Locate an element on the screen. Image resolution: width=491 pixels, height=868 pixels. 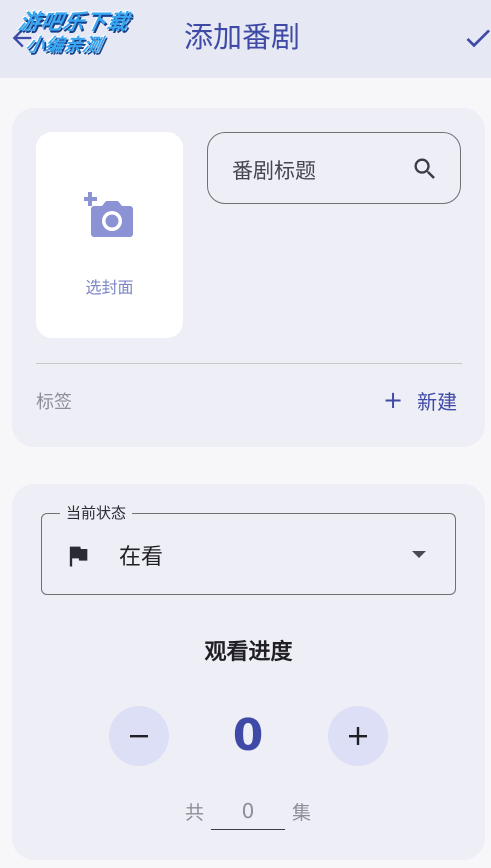
add-photo-icon is located at coordinates (108, 214).